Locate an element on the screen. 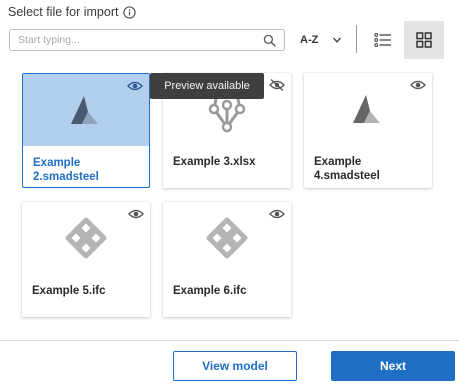 The width and height of the screenshot is (459, 387). file-name: Example 2.smadsteel is located at coordinates (66, 170).